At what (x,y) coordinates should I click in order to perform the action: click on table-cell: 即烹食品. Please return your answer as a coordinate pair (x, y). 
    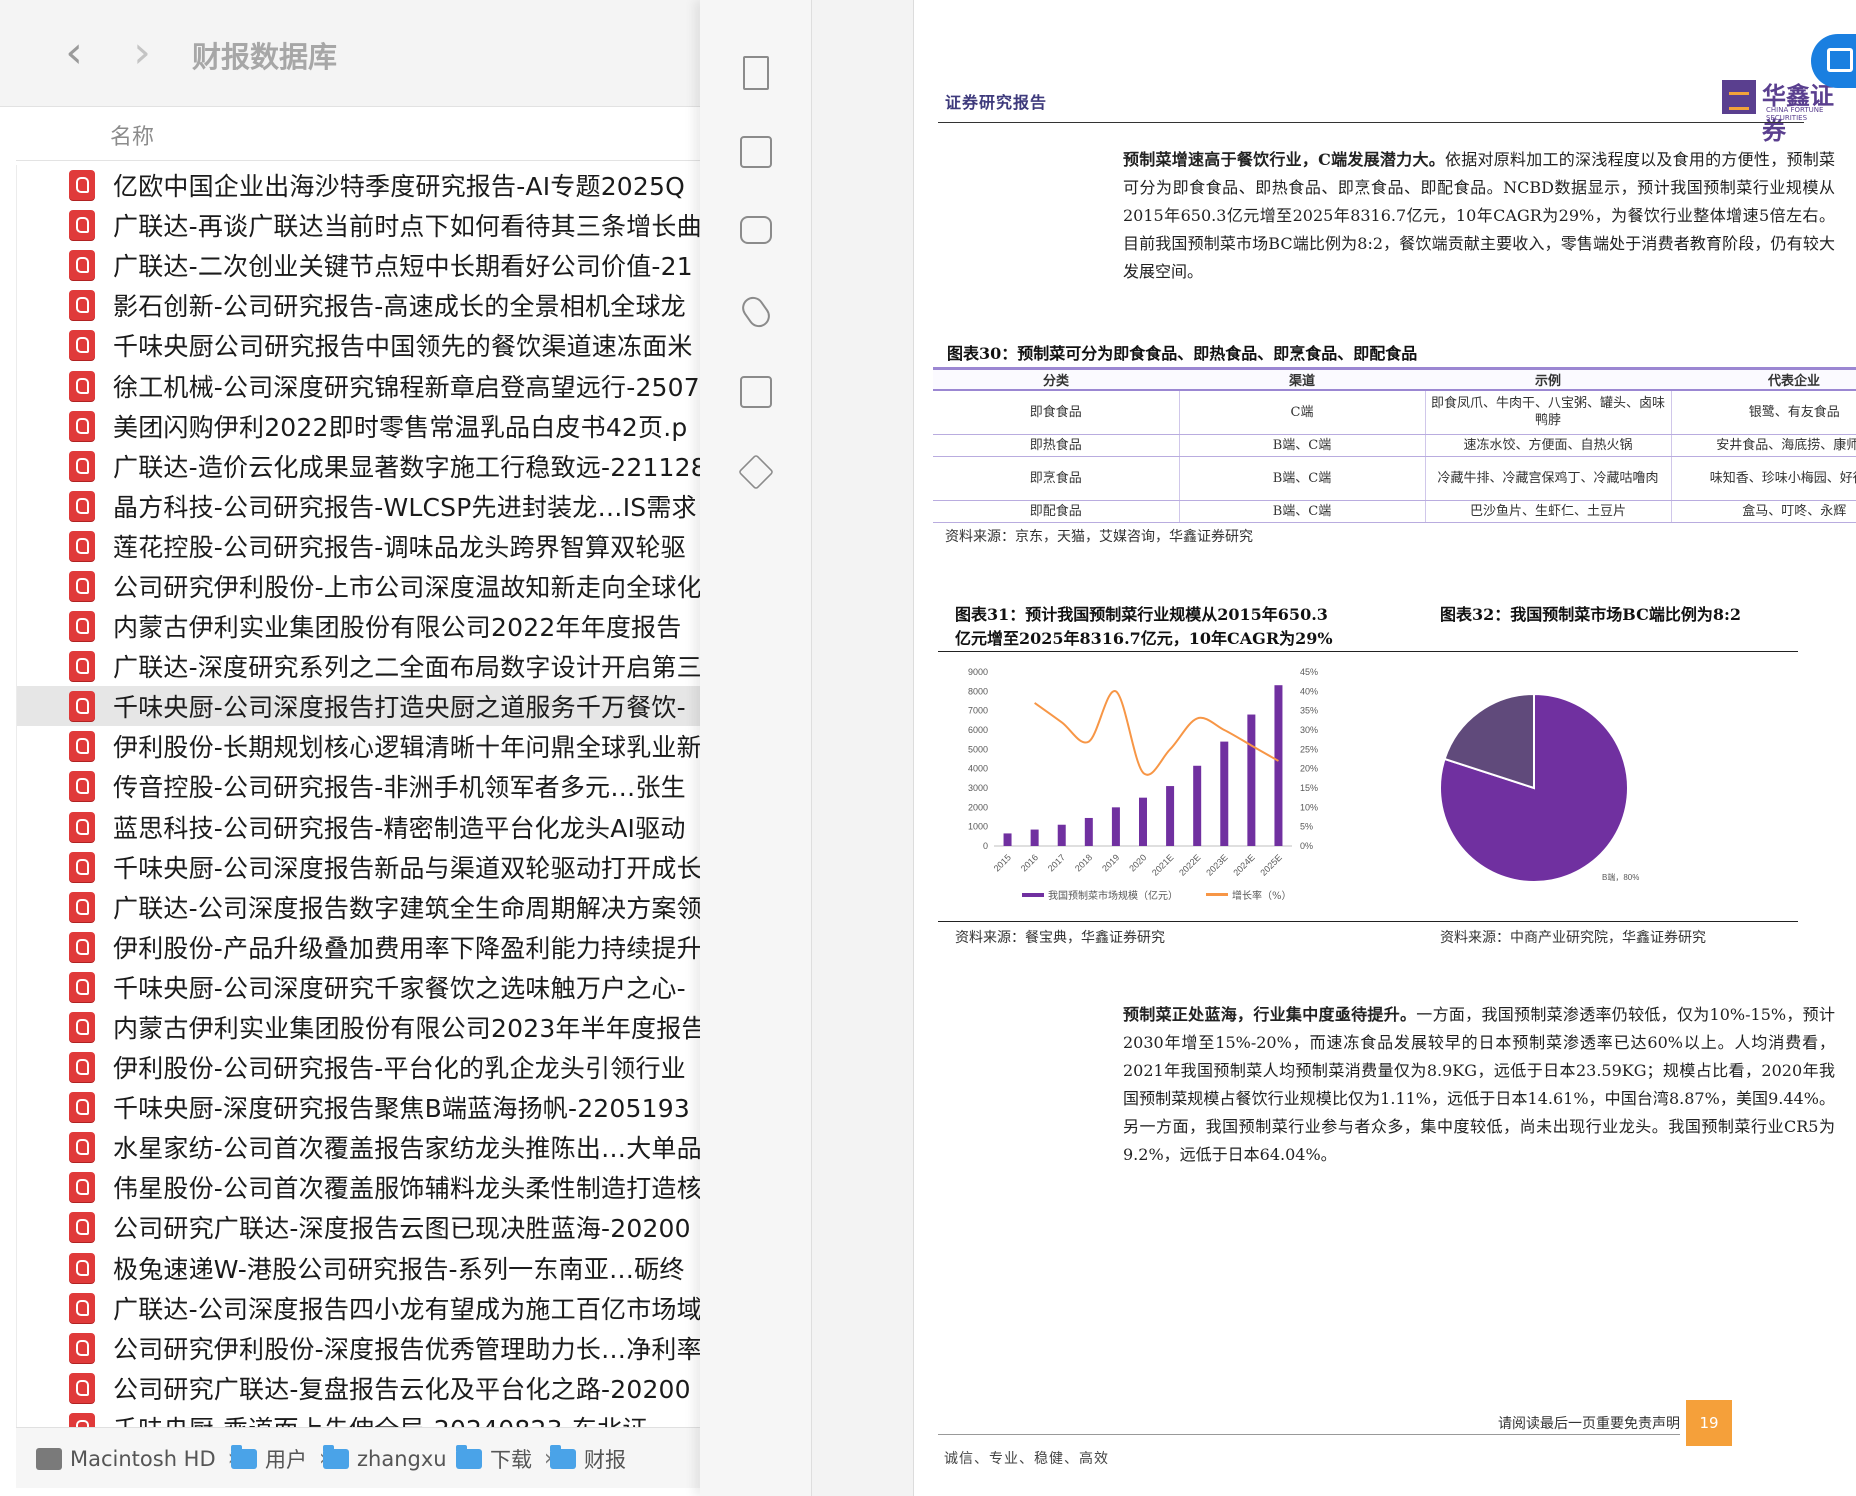
    Looking at the image, I should click on (1056, 478).